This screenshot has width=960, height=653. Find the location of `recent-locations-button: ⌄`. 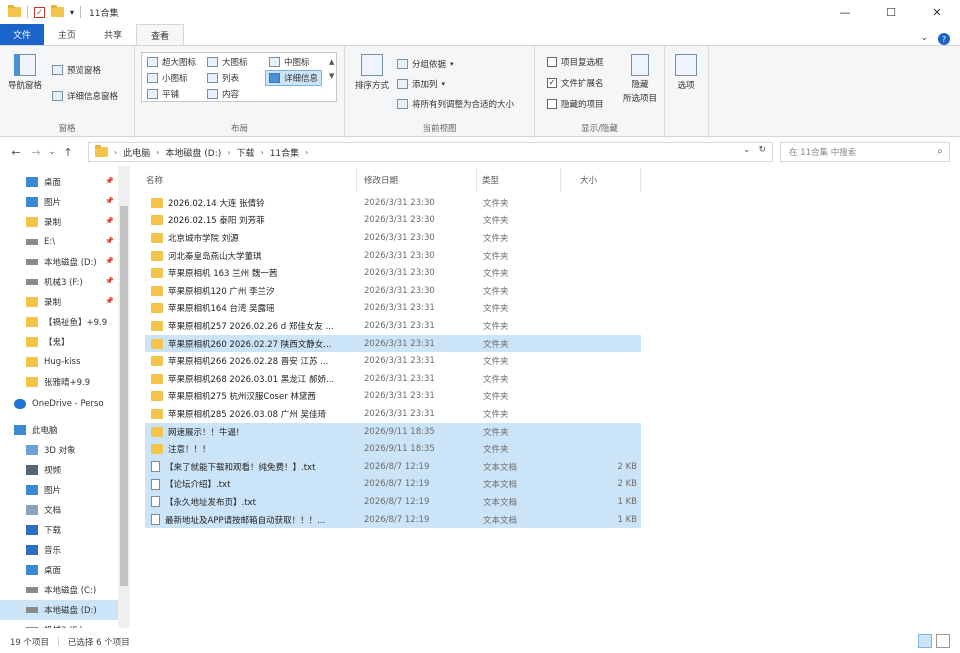

recent-locations-button: ⌄ is located at coordinates (52, 152).